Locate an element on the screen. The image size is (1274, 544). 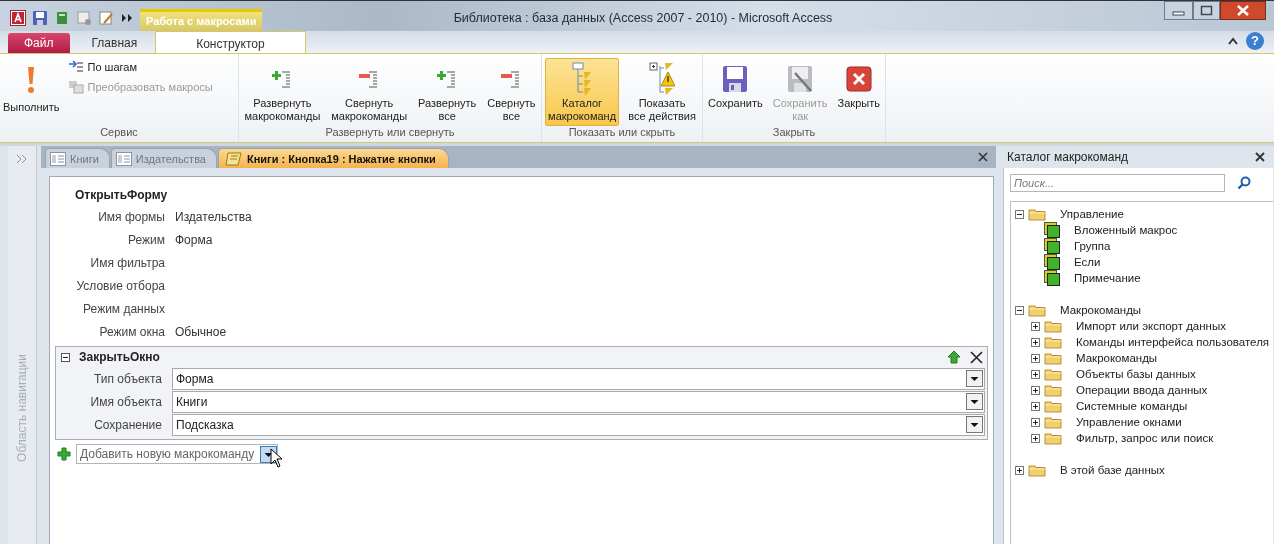
action-name: ЗакрытьОкно is located at coordinates (119, 357).